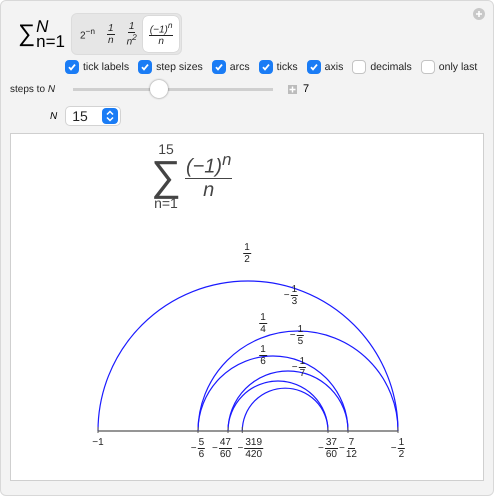 The image size is (494, 496). Describe the element at coordinates (202, 448) in the screenshot. I see `tick-label: 5 6` at that location.